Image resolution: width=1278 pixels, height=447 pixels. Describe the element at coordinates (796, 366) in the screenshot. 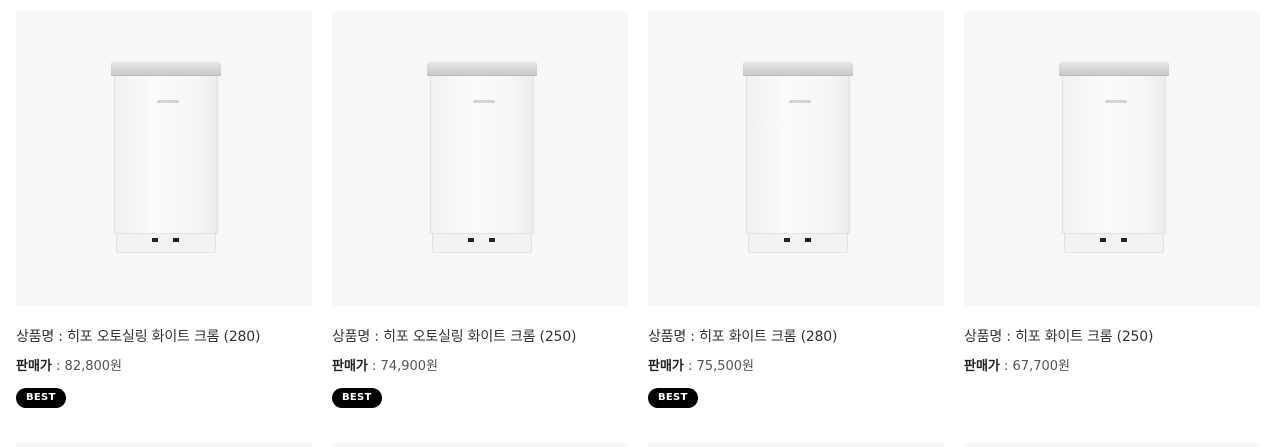

I see `product-price: 판매가 : 75,500원` at that location.